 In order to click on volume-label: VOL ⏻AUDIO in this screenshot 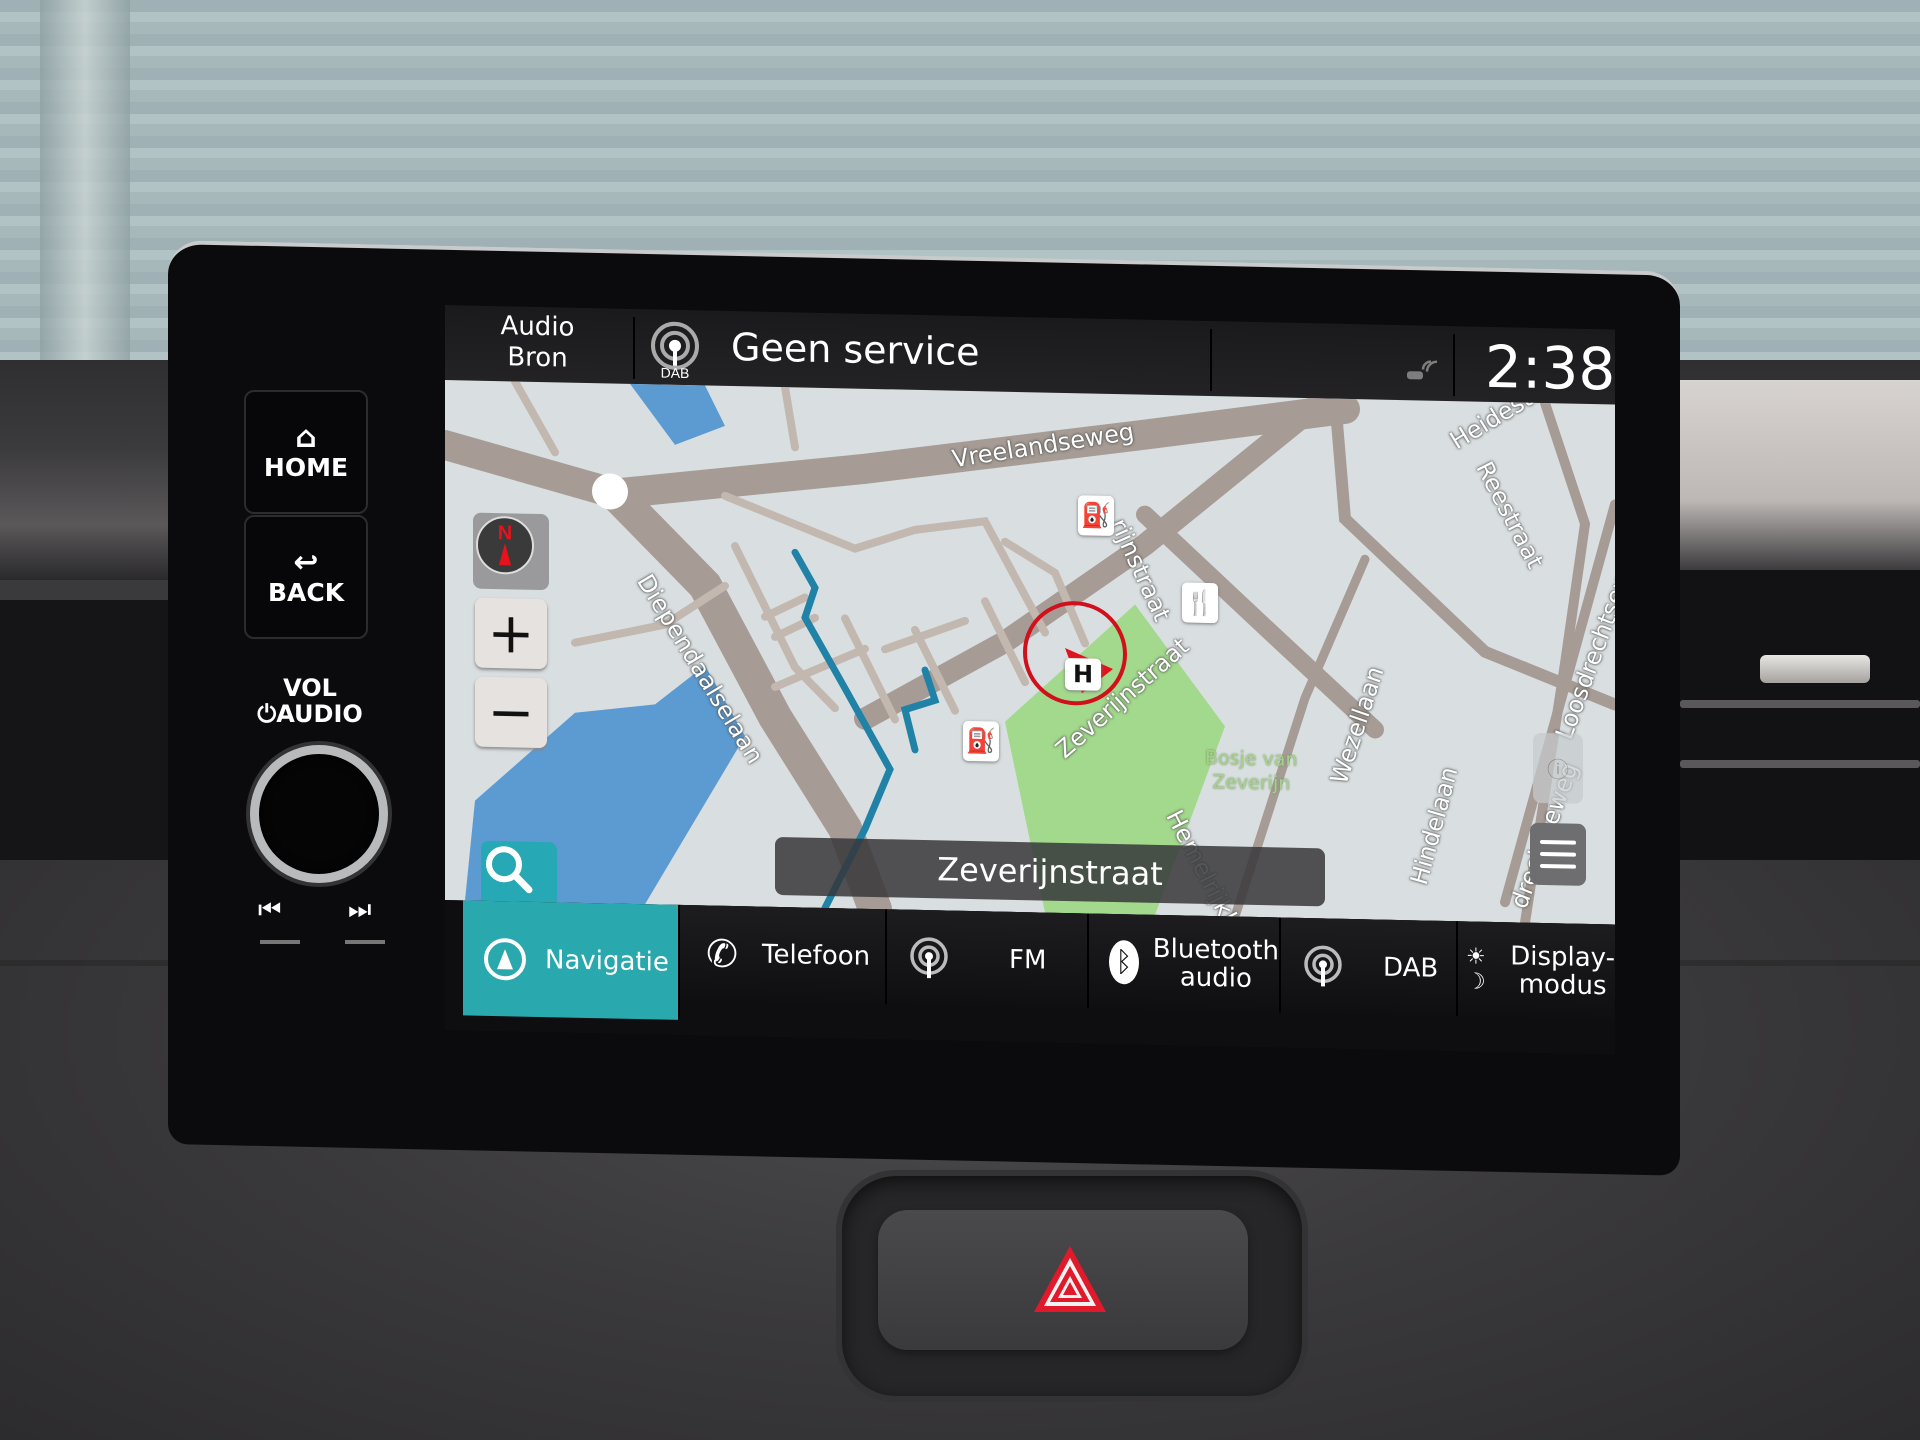, I will do `click(310, 701)`.